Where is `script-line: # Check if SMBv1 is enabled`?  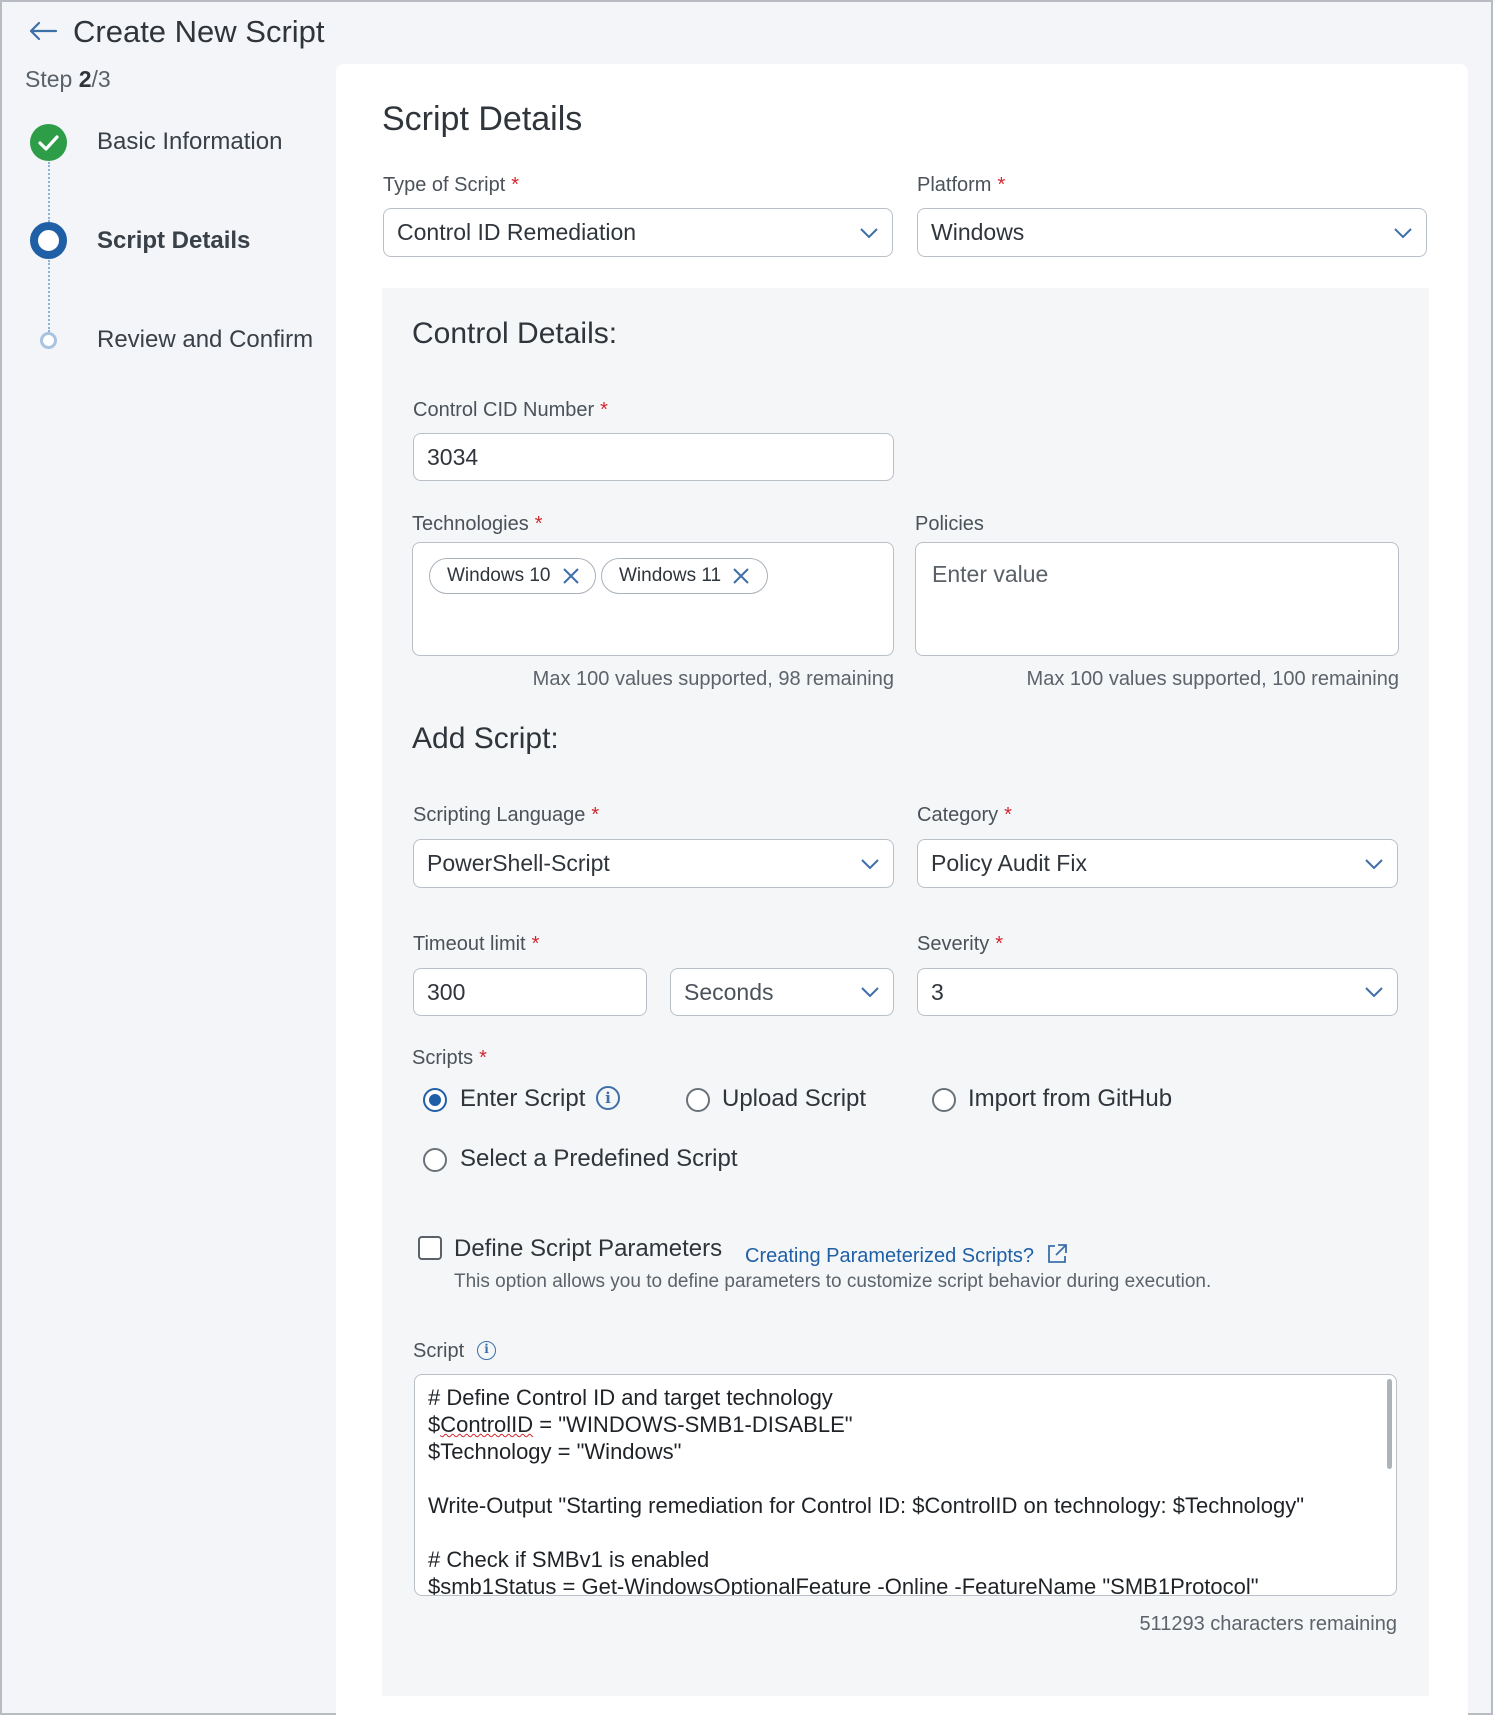
script-line: # Check if SMBv1 is enabled is located at coordinates (569, 1559).